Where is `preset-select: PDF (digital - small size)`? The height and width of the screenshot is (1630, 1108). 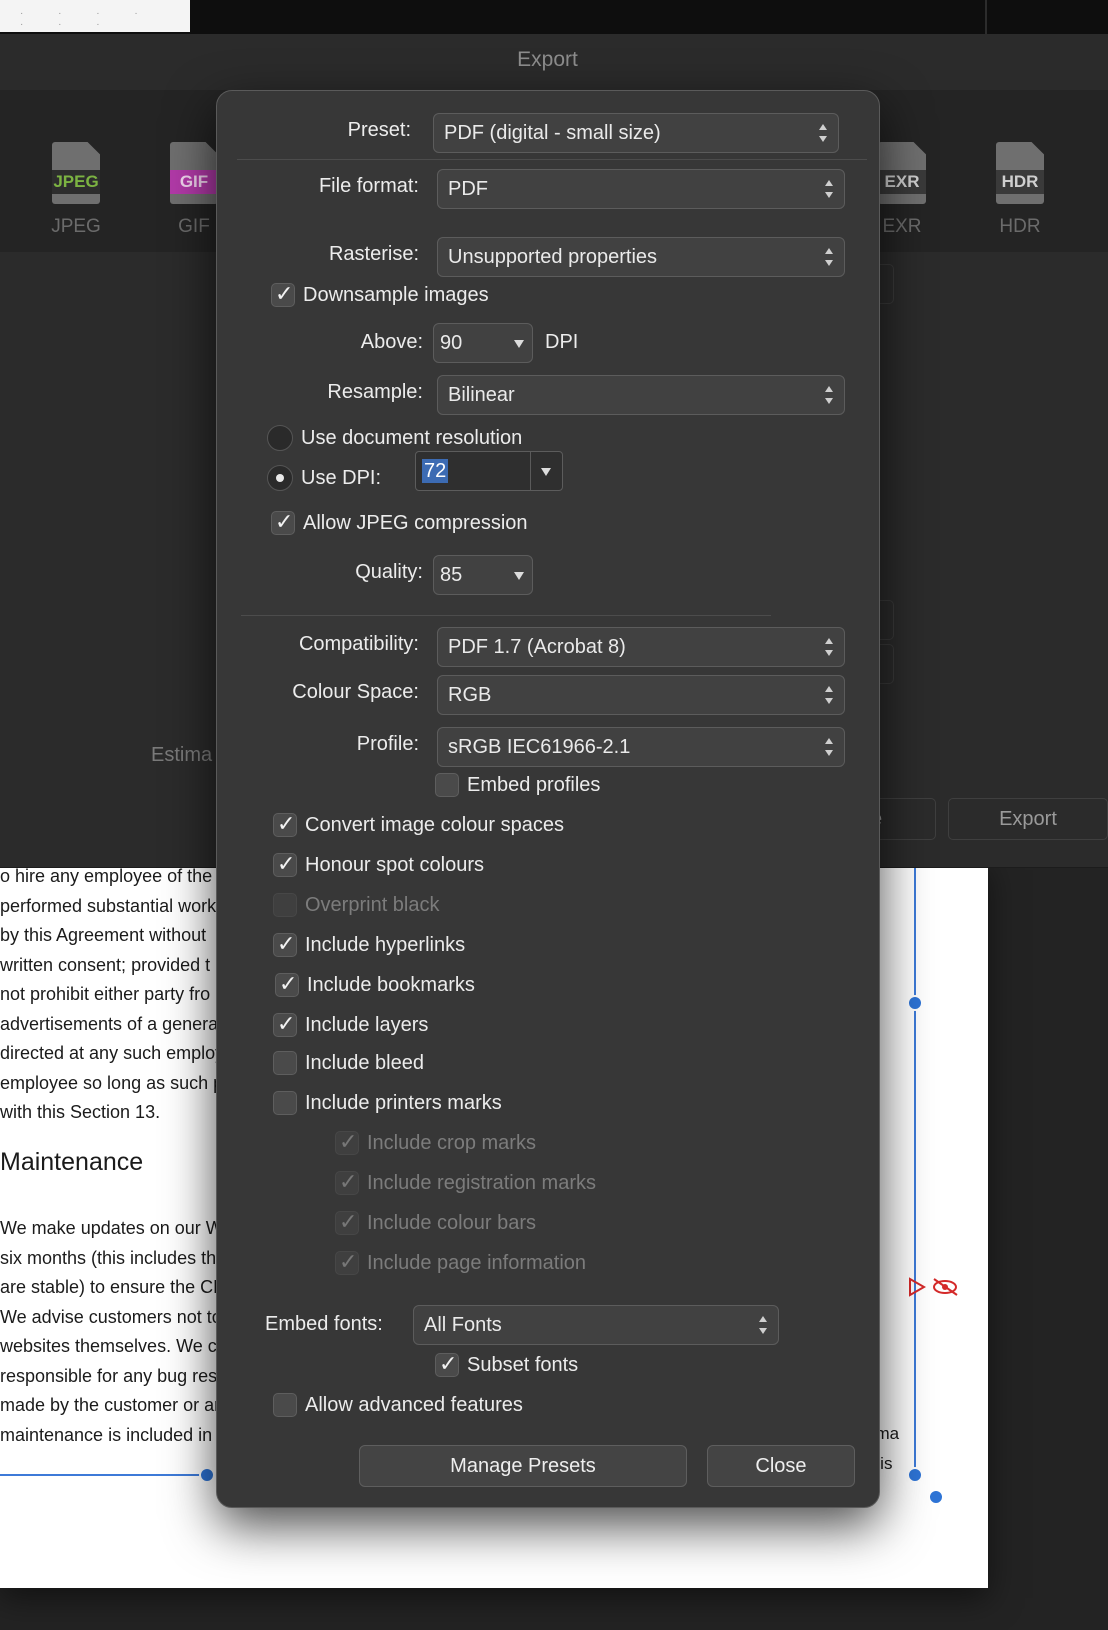
preset-select: PDF (digital - small size) is located at coordinates (636, 133).